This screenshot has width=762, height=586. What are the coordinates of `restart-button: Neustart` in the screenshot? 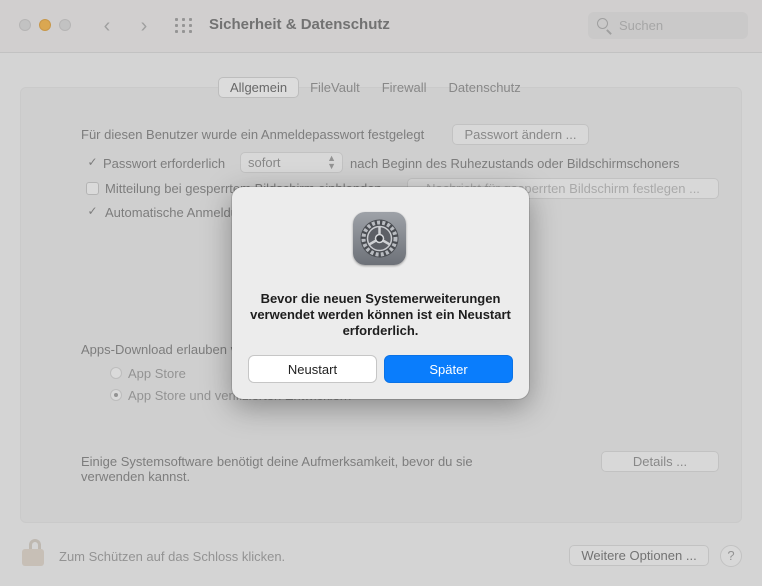 It's located at (312, 369).